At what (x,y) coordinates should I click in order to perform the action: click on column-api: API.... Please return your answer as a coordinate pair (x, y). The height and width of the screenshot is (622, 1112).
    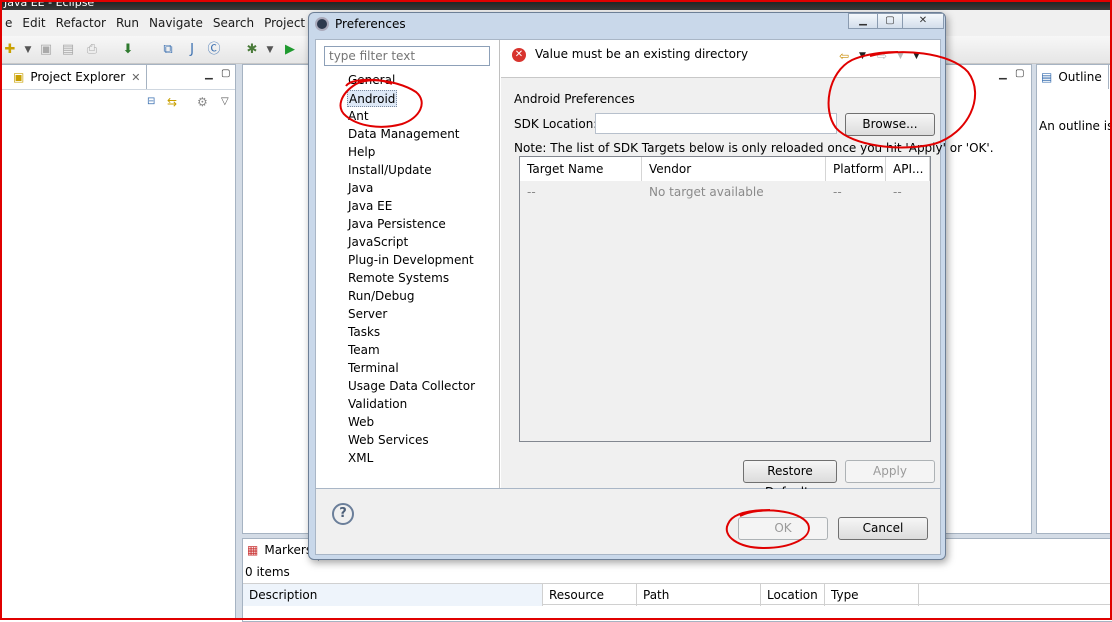
    Looking at the image, I should click on (908, 169).